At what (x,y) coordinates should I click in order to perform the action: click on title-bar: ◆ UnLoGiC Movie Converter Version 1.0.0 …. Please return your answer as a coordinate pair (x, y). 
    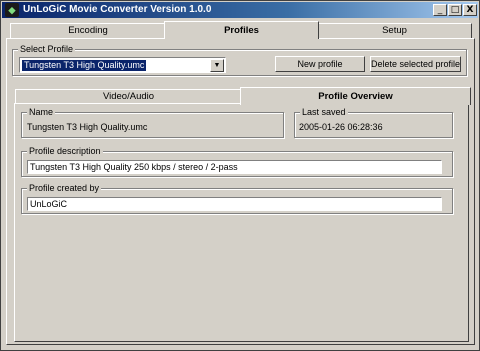
    Looking at the image, I should click on (240, 10).